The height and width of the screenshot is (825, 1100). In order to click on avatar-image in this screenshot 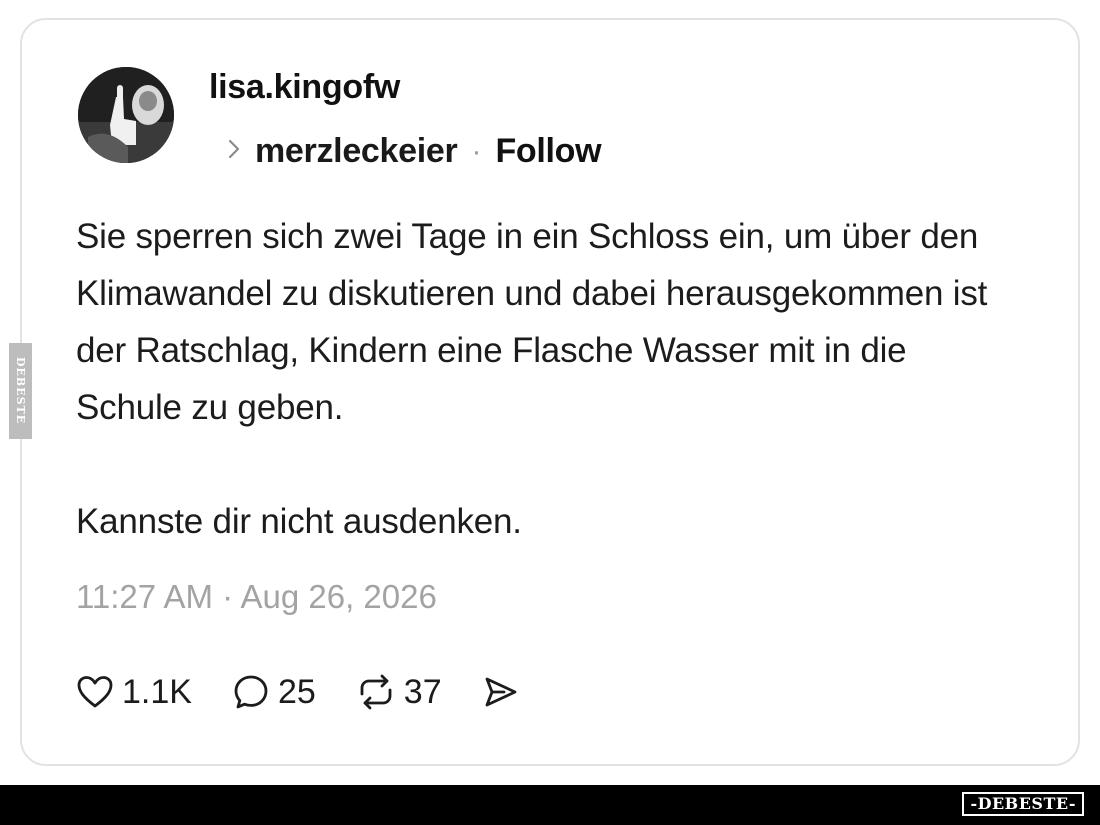, I will do `click(126, 115)`.